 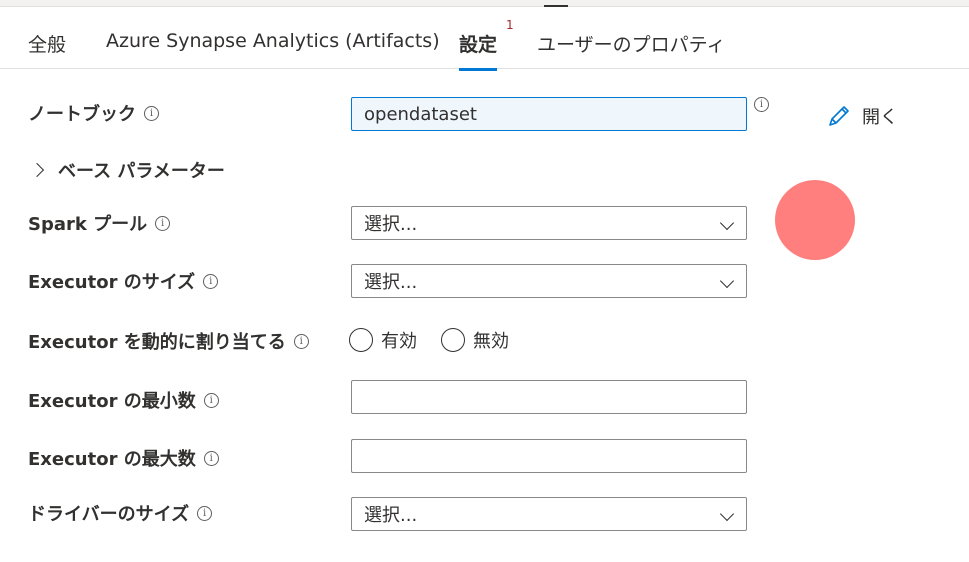 I want to click on open-notebook-button: 開く, so click(x=862, y=116).